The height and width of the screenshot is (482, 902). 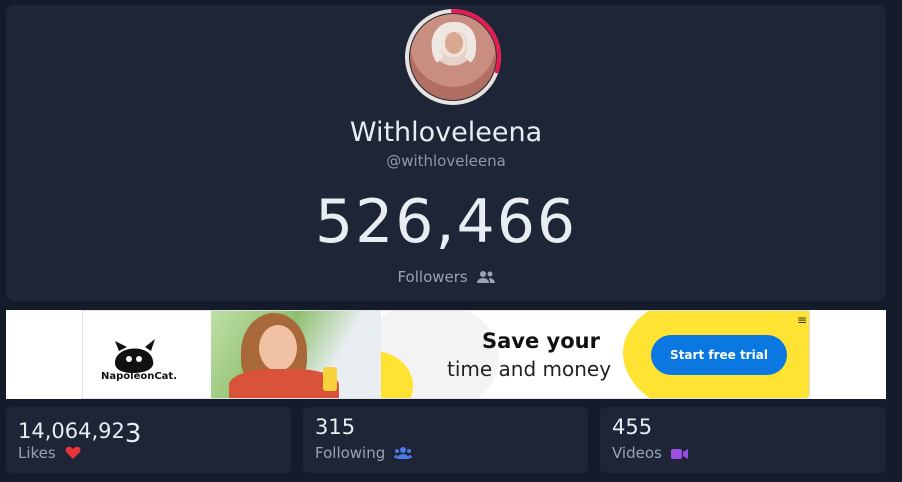 What do you see at coordinates (446, 222) in the screenshot?
I see `followers-count: 526,466` at bounding box center [446, 222].